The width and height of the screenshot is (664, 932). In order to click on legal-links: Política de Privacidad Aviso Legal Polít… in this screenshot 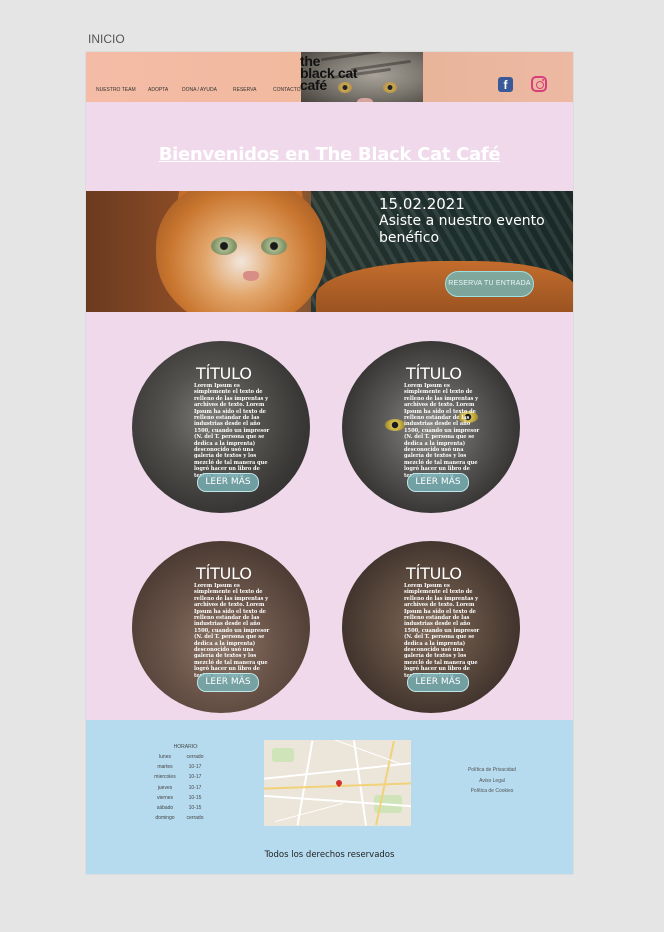, I will do `click(492, 781)`.